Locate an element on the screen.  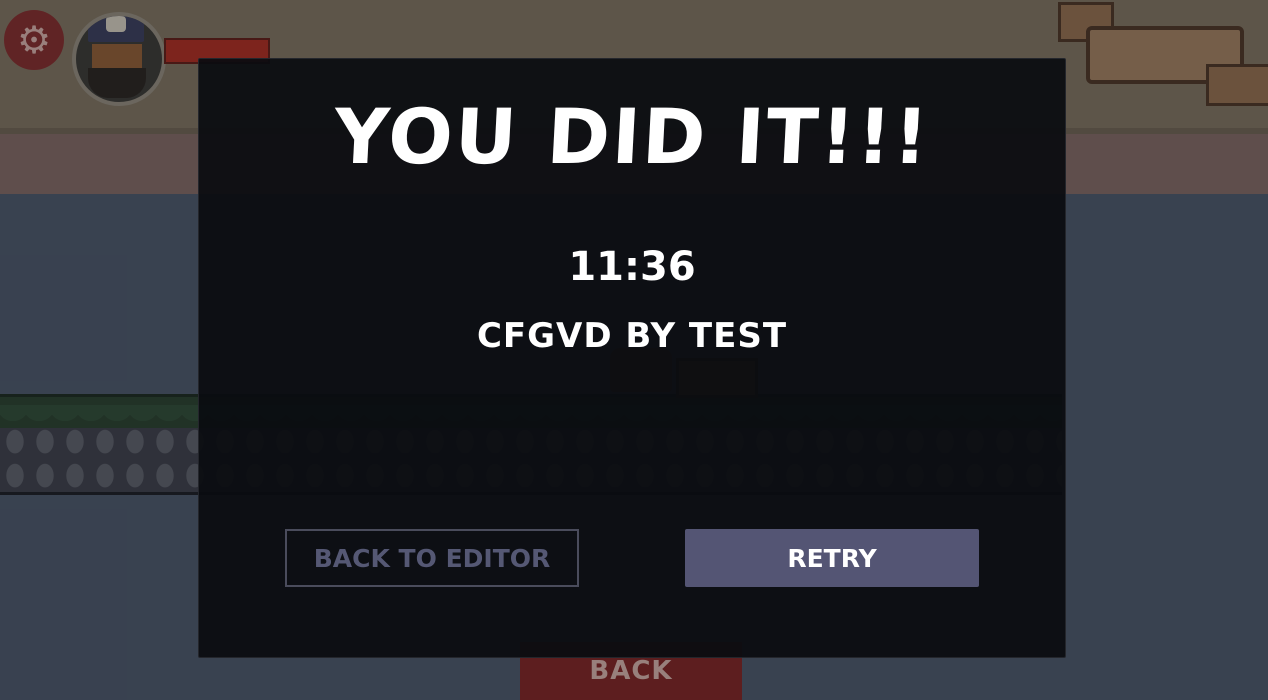
level-credit: CFGVD BY TEST is located at coordinates (632, 336).